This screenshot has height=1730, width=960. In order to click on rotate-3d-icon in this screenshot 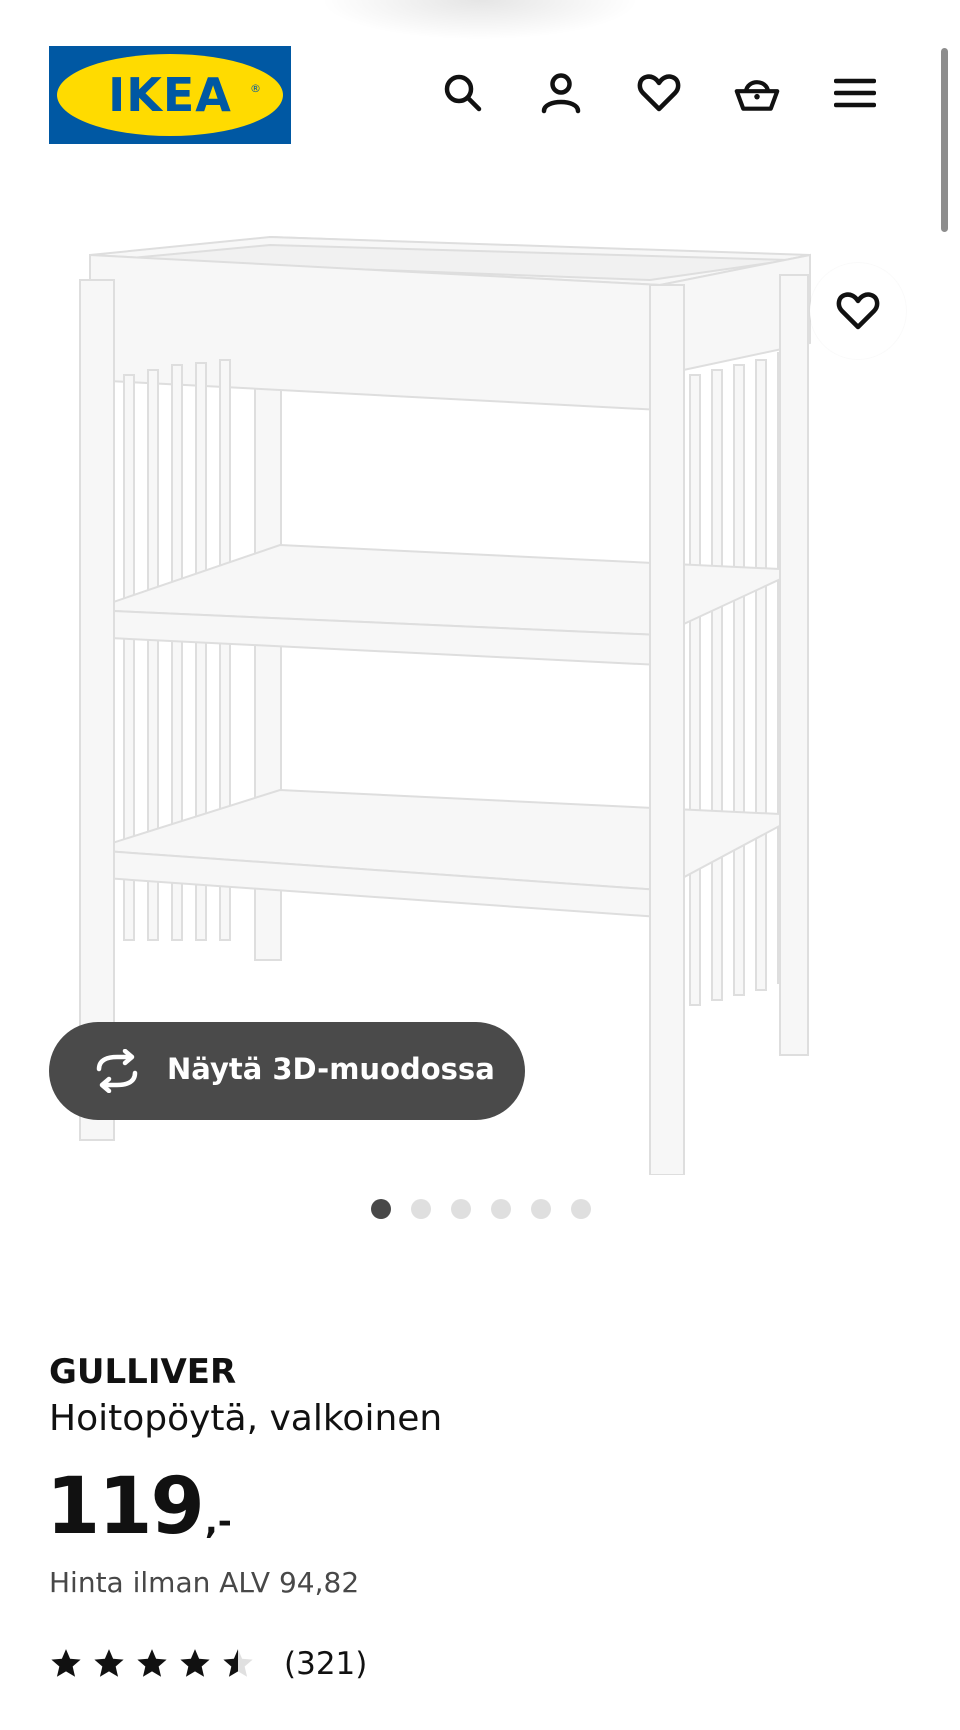, I will do `click(117, 1071)`.